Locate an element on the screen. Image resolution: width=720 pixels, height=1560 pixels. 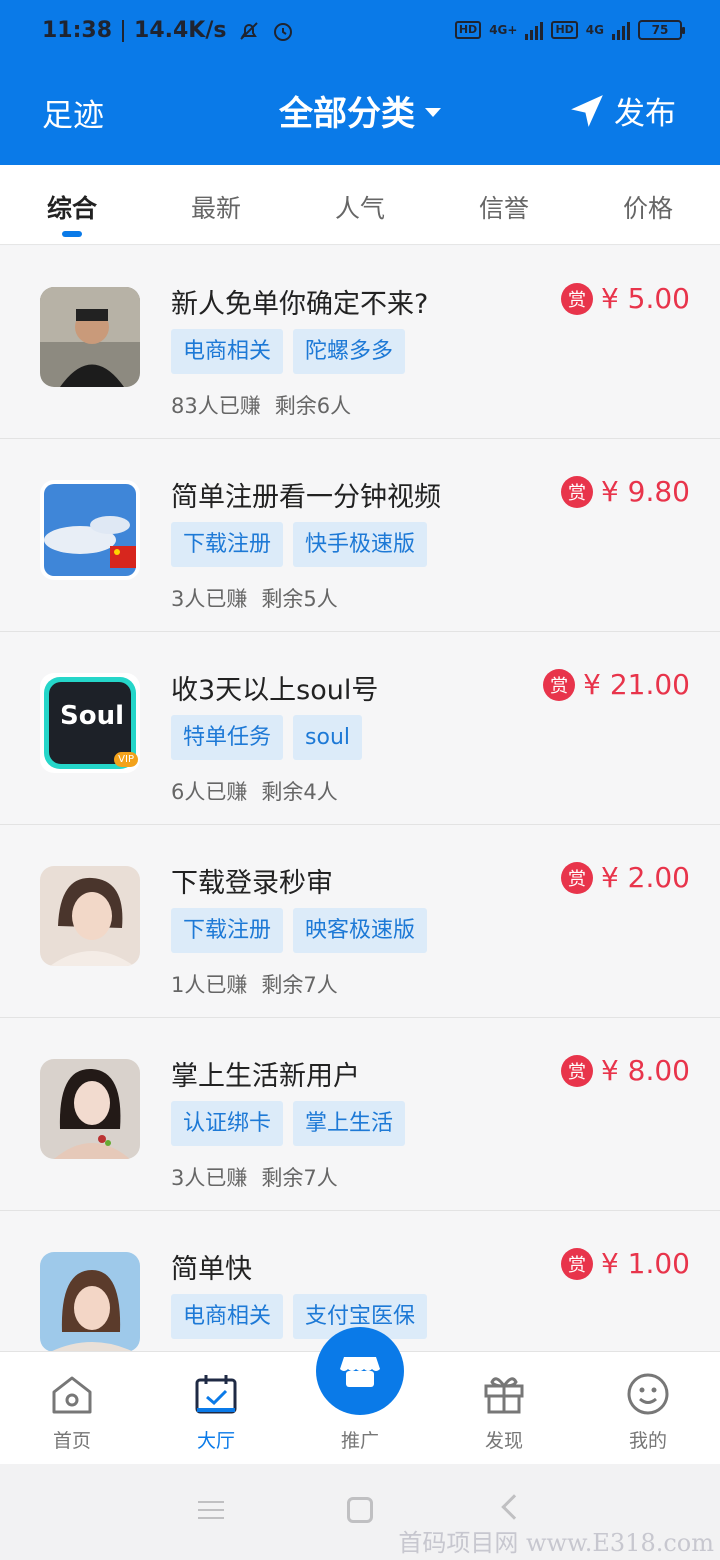
nav-label: 推广 is located at coordinates (359, 1441).